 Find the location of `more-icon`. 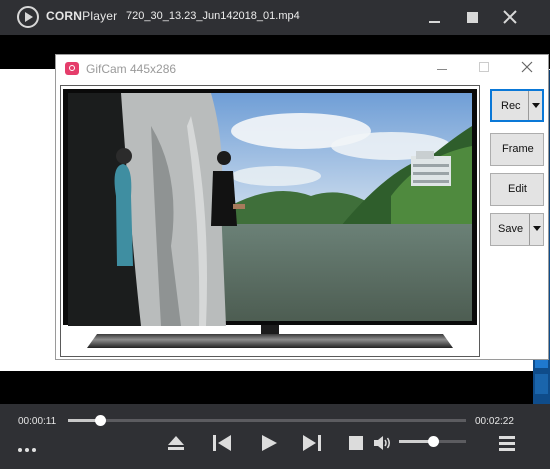

more-icon is located at coordinates (28, 449).